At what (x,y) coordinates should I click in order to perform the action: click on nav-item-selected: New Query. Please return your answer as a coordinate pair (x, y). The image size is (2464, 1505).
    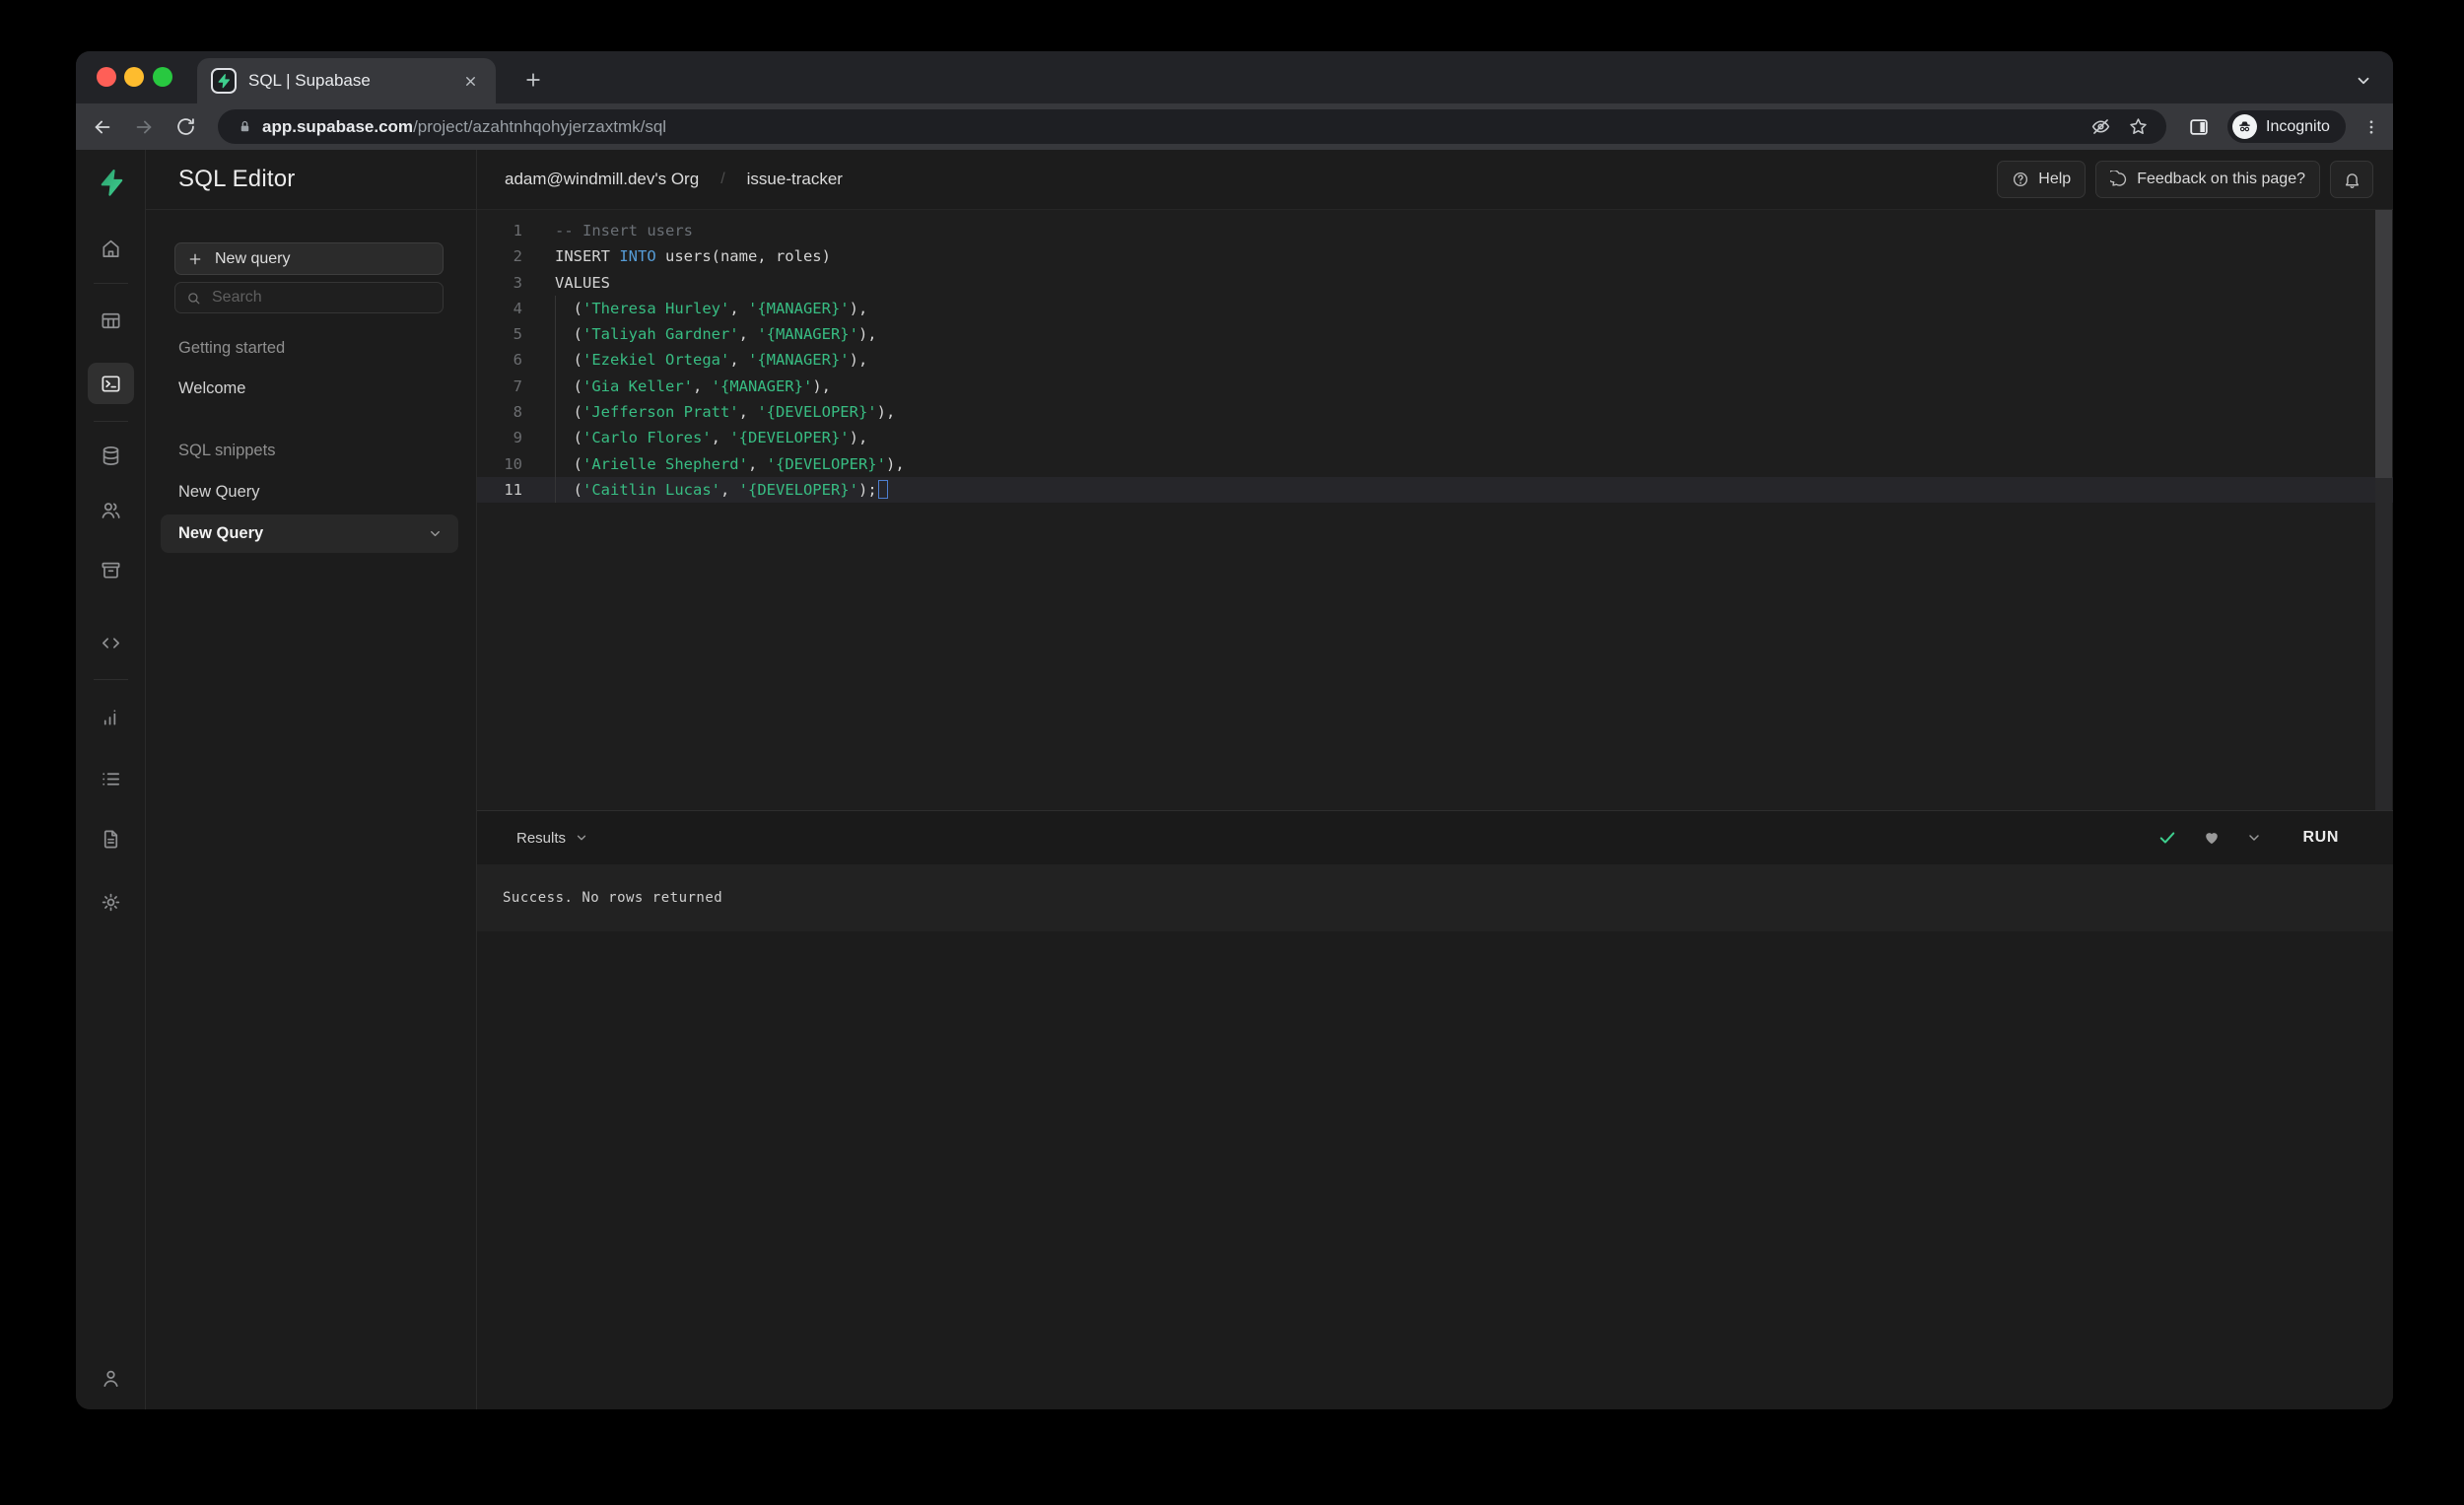
    Looking at the image, I should click on (309, 533).